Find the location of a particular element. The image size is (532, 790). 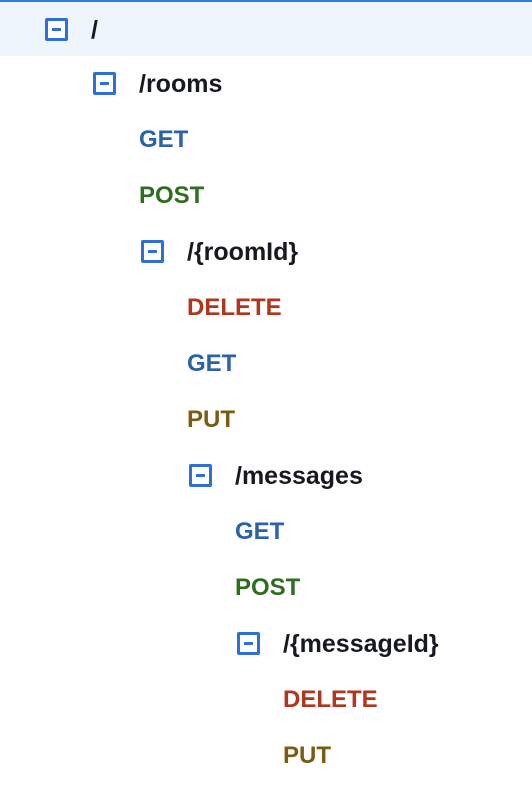

resource-row: /messages is located at coordinates (266, 476).